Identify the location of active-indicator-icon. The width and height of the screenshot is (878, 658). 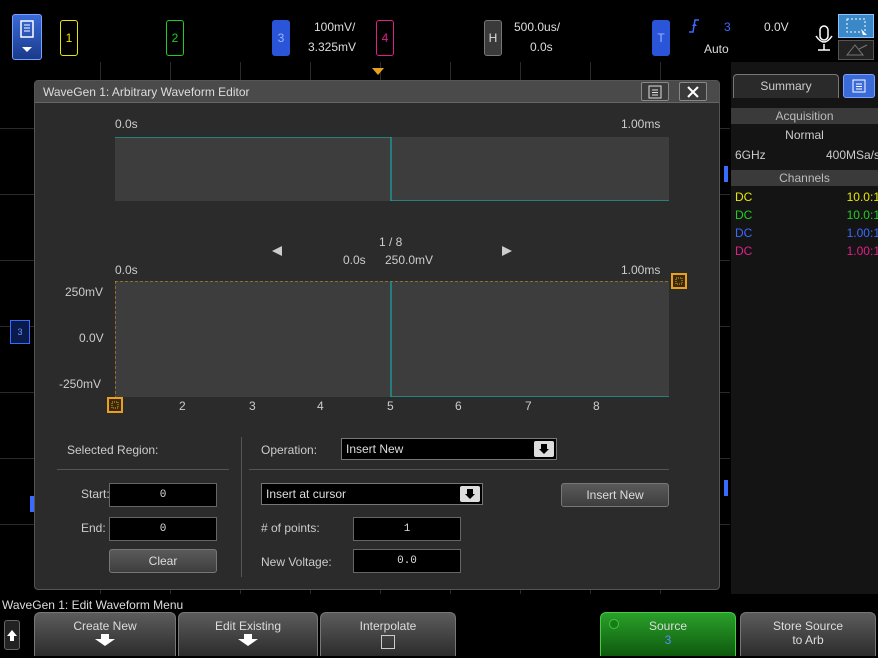
(614, 624).